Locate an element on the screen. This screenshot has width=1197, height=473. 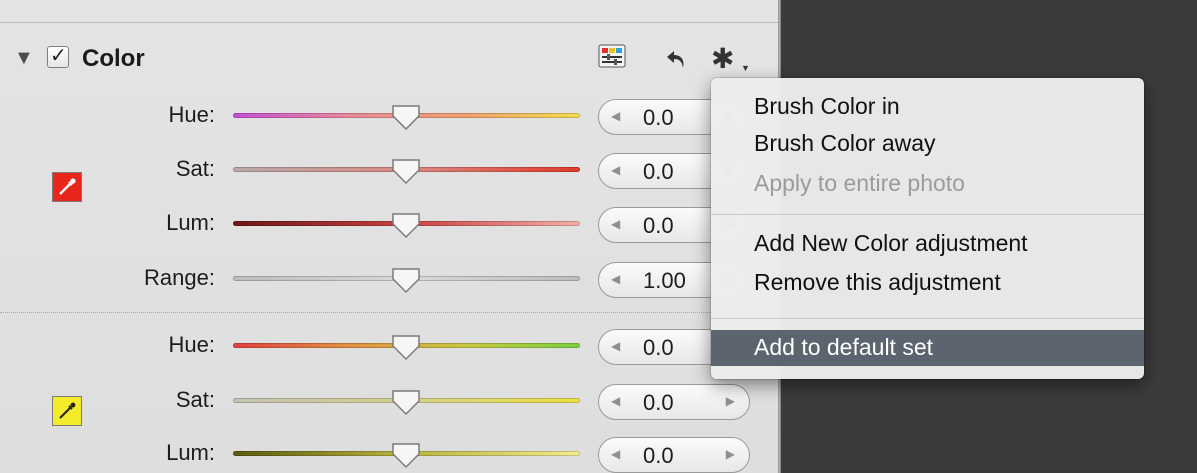
gear-icon: ✱ is located at coordinates (722, 58).